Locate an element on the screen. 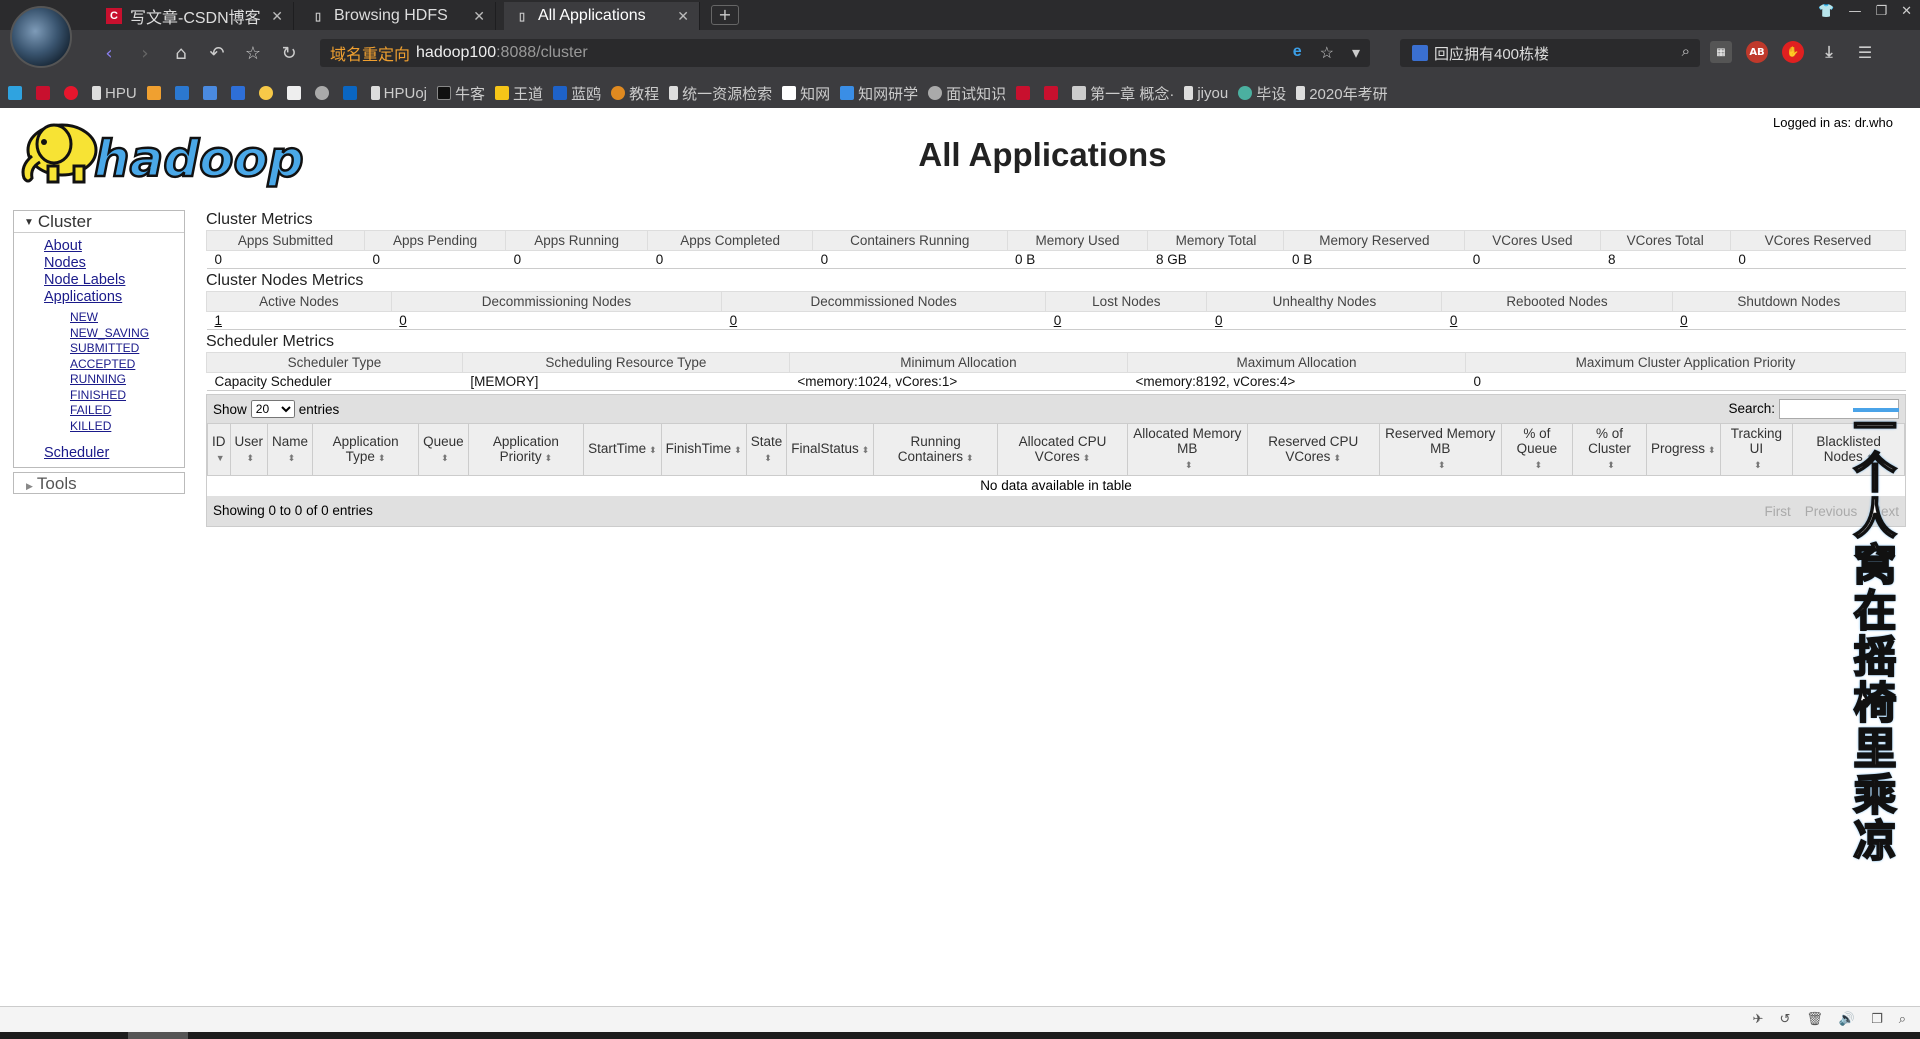 Image resolution: width=1920 pixels, height=1039 pixels. nav-link-accepted: ACCEPTED is located at coordinates (127, 365).